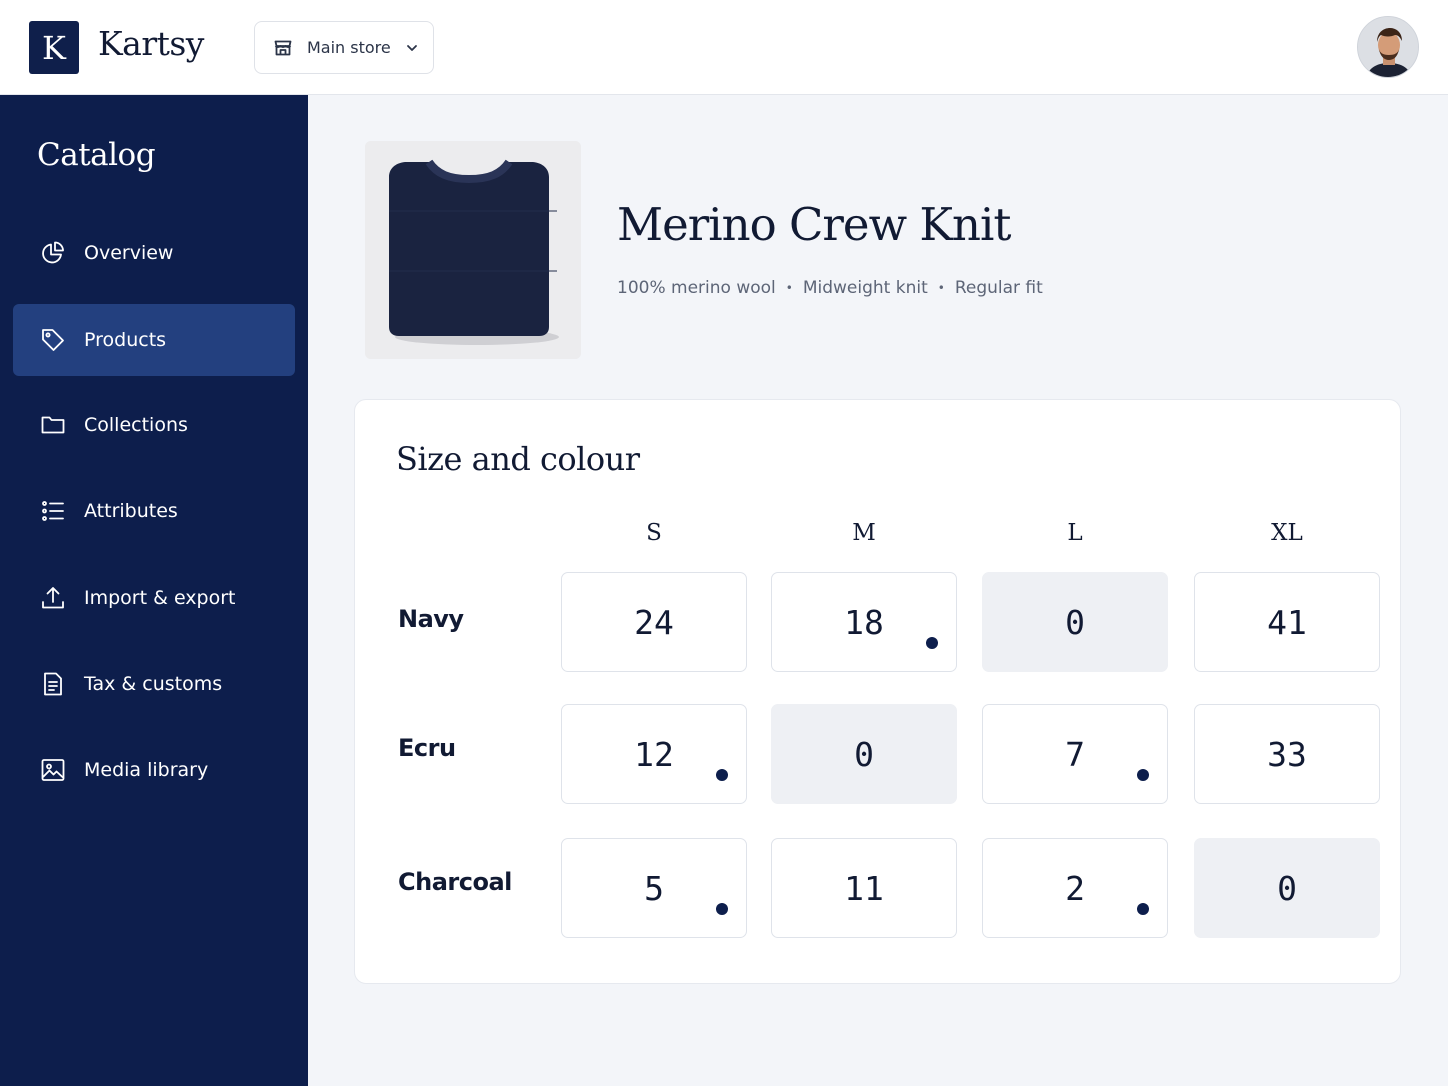 The image size is (1448, 1086). I want to click on stock-value: 24, so click(654, 622).